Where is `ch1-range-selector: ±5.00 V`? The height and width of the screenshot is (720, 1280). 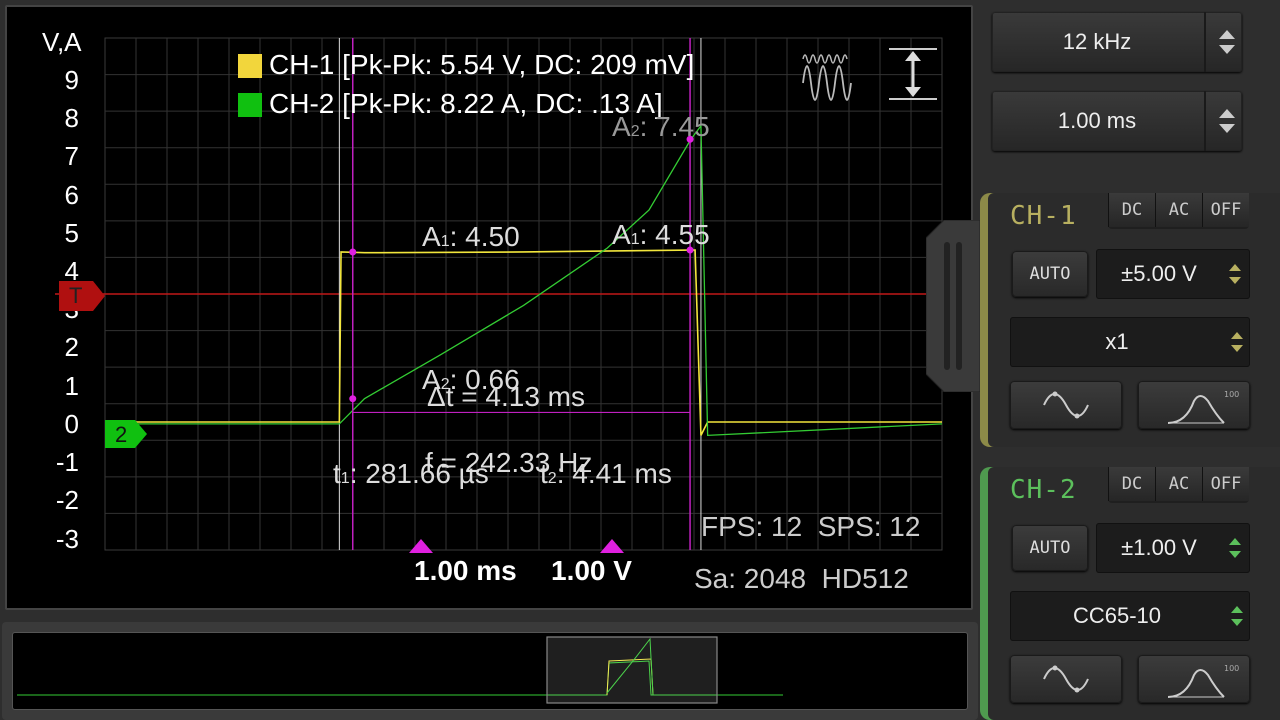
ch1-range-selector: ±5.00 V is located at coordinates (1173, 274).